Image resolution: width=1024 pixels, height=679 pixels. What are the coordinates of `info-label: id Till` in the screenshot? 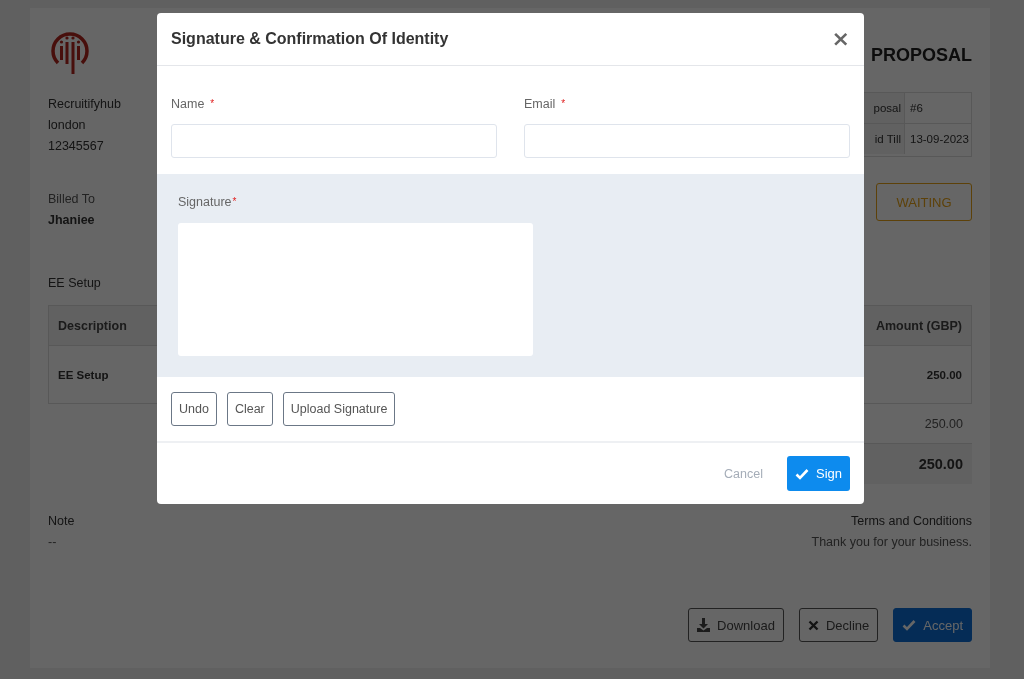 It's located at (887, 139).